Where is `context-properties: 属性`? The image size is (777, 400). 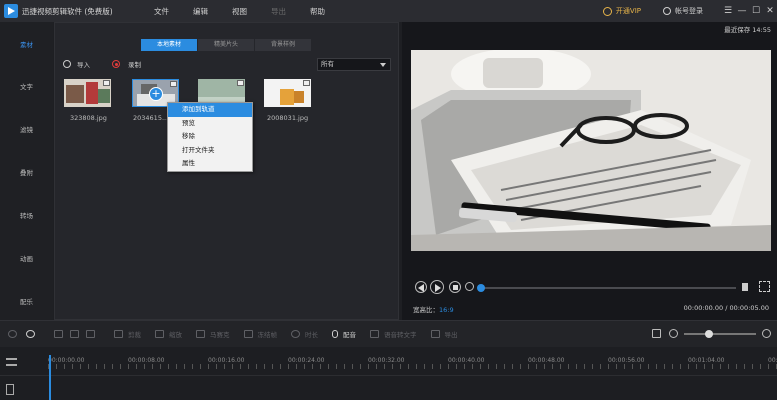 context-properties: 属性 is located at coordinates (210, 164).